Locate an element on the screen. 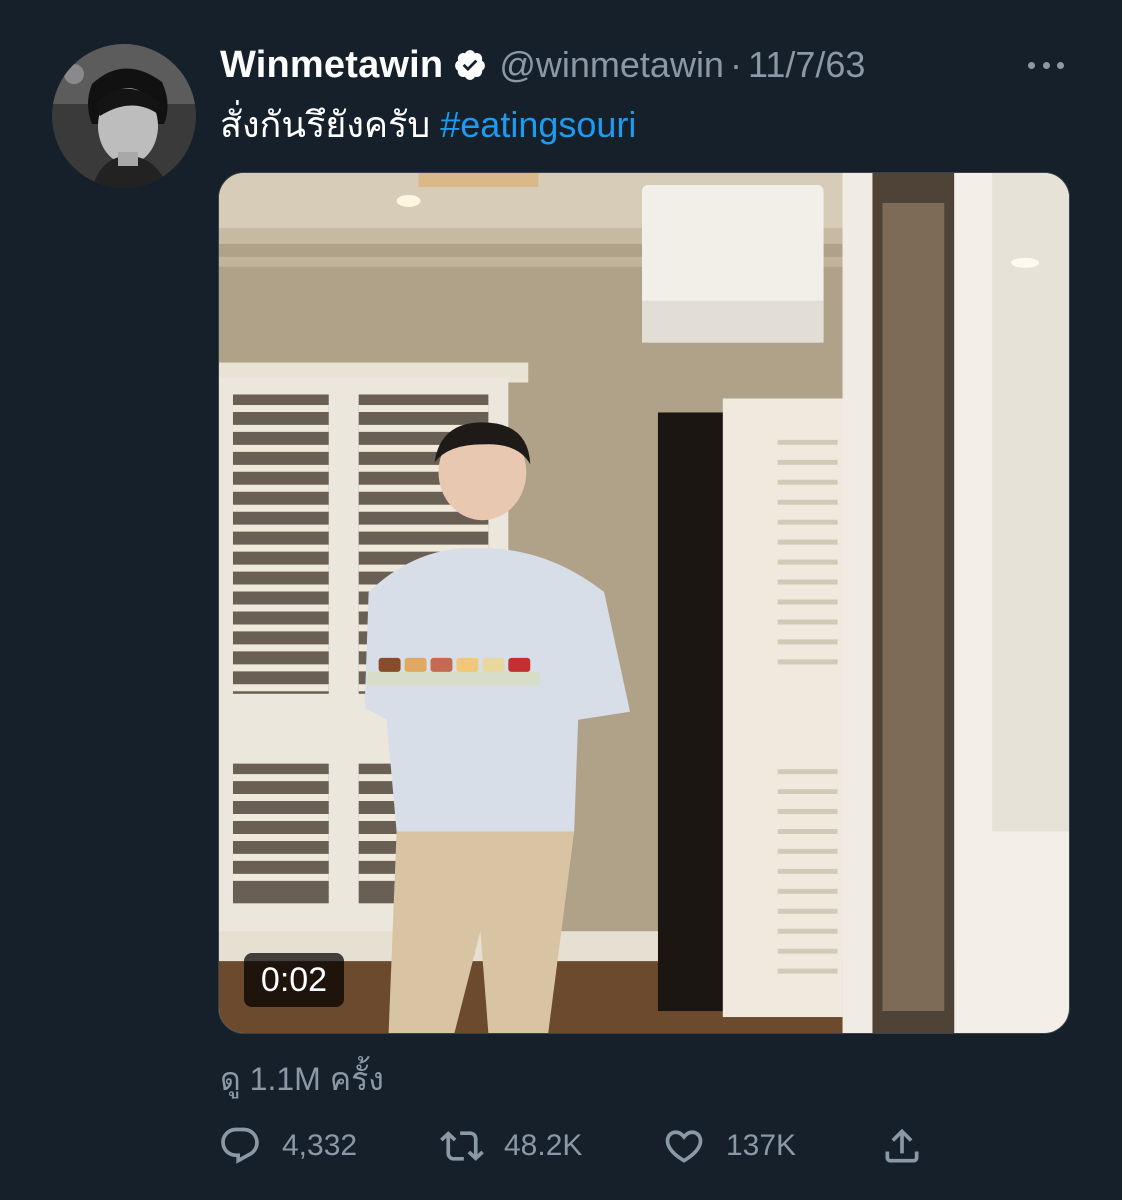 Image resolution: width=1122 pixels, height=1200 pixels. reply-icon is located at coordinates (240, 1146).